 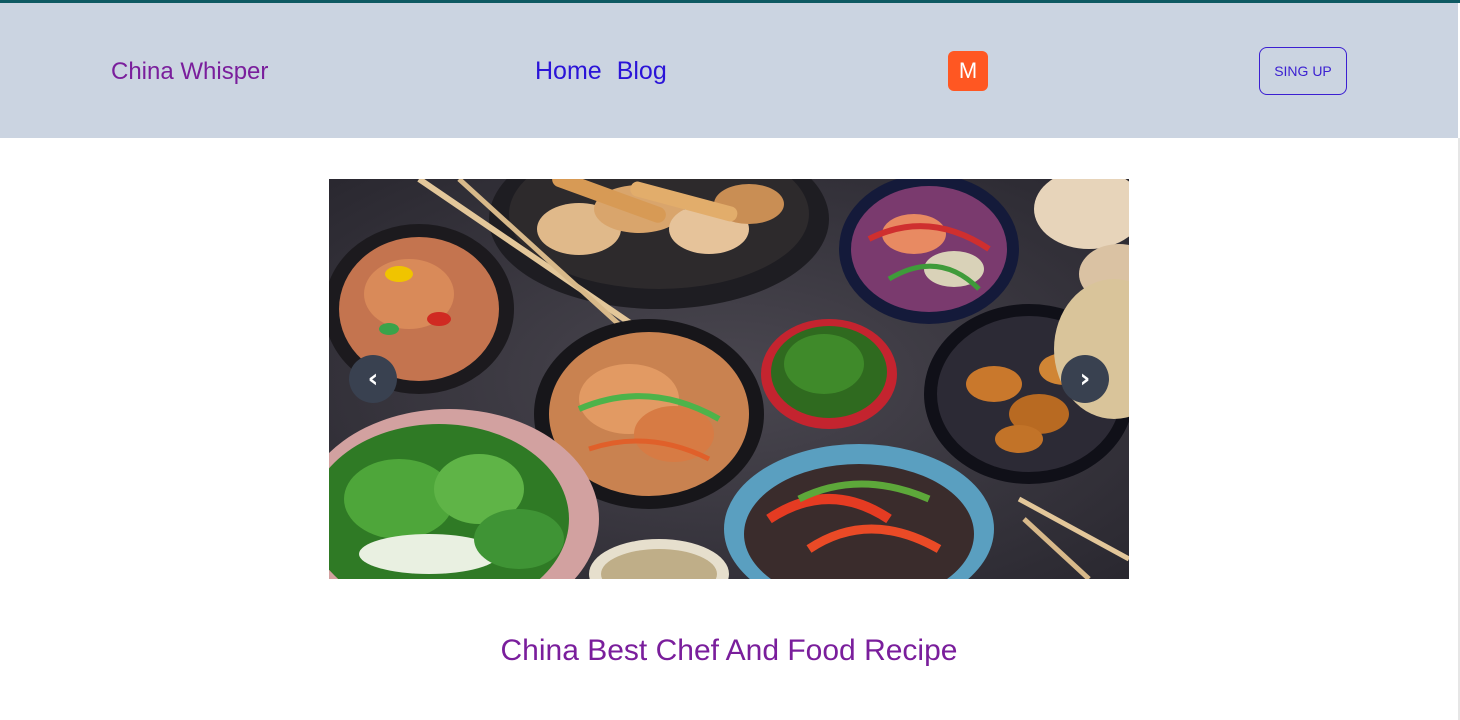 What do you see at coordinates (1085, 379) in the screenshot?
I see `carousel-next-button: ›` at bounding box center [1085, 379].